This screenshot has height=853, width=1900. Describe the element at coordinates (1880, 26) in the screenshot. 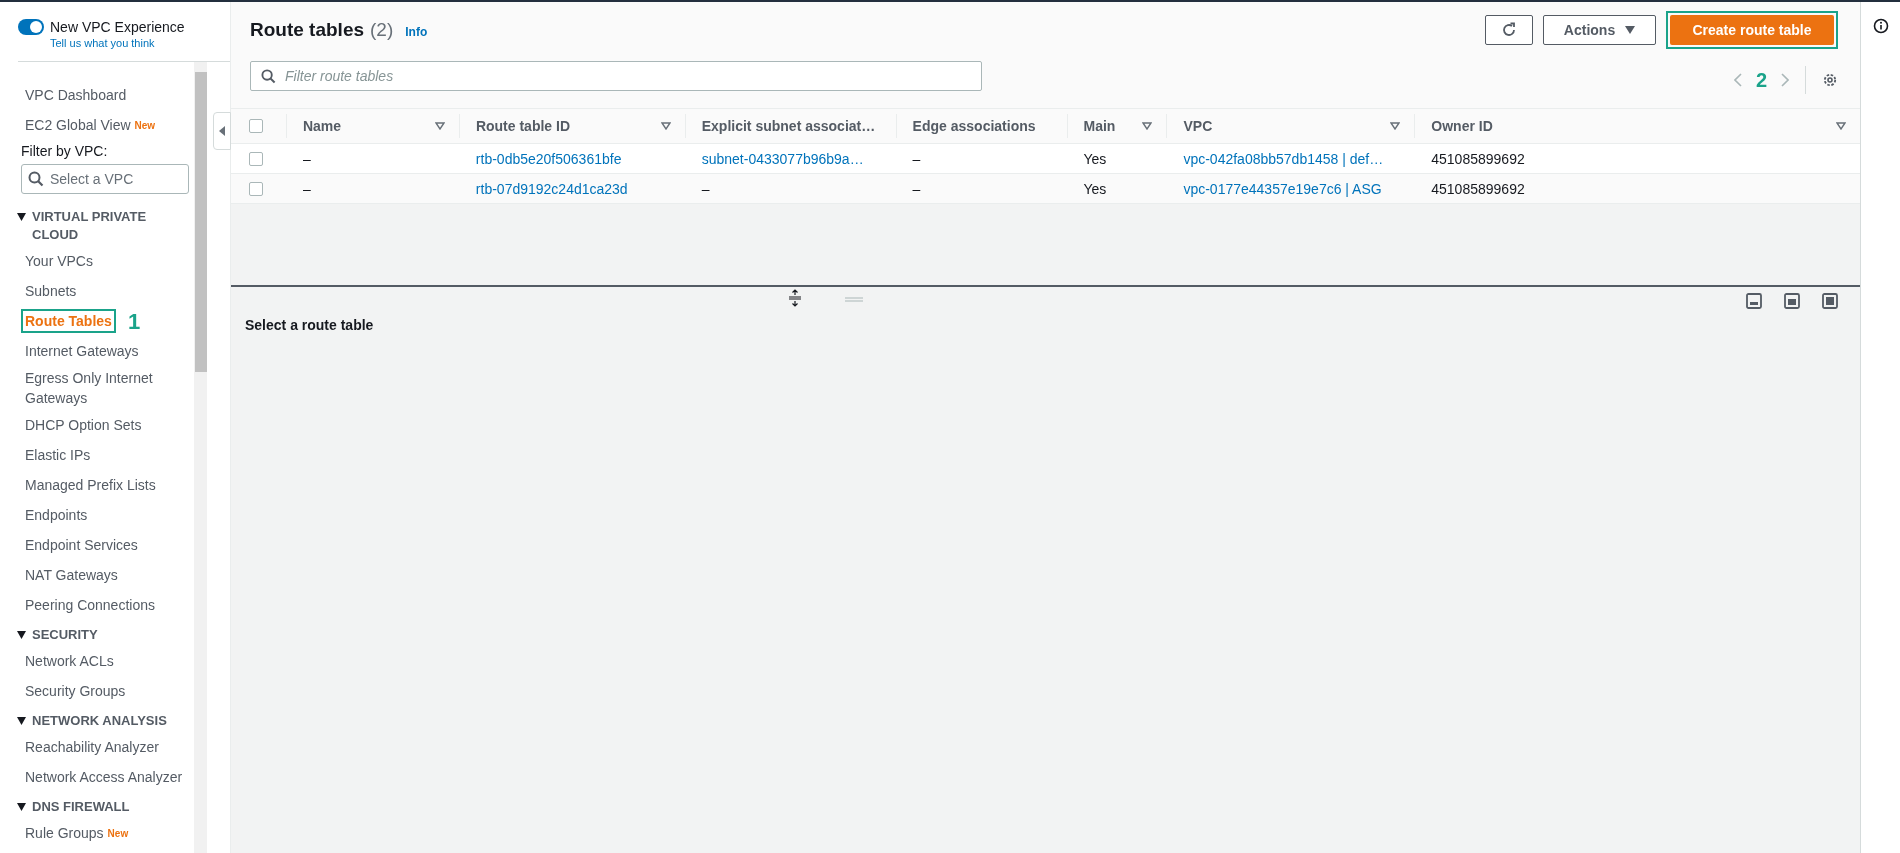

I see `info-icon` at that location.